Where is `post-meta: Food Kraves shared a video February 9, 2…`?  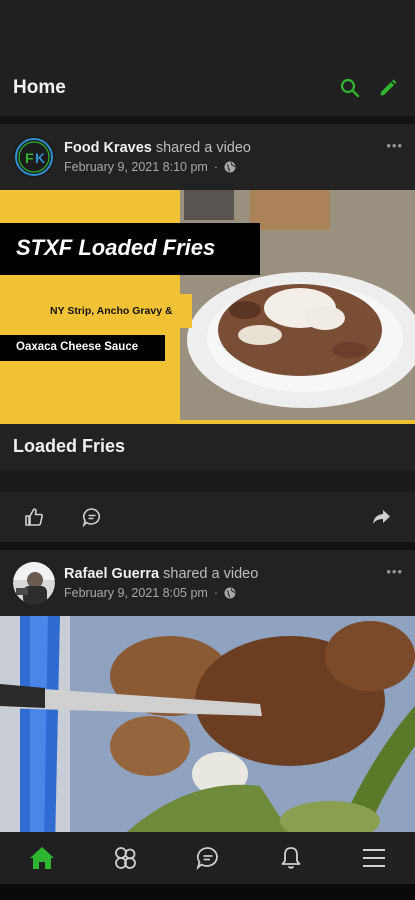
post-meta: Food Kraves shared a video February 9, 2… is located at coordinates (157, 157).